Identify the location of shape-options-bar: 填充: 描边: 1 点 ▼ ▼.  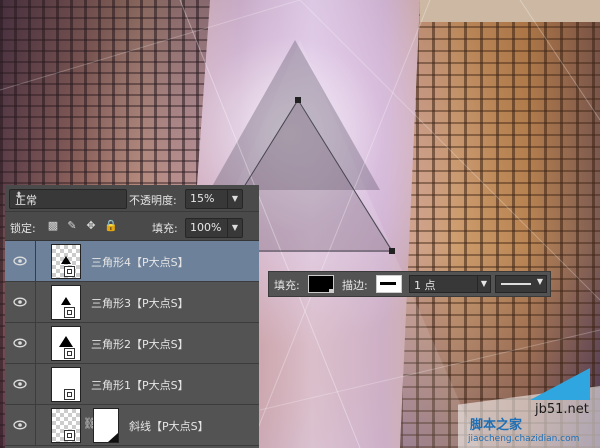
(409, 284).